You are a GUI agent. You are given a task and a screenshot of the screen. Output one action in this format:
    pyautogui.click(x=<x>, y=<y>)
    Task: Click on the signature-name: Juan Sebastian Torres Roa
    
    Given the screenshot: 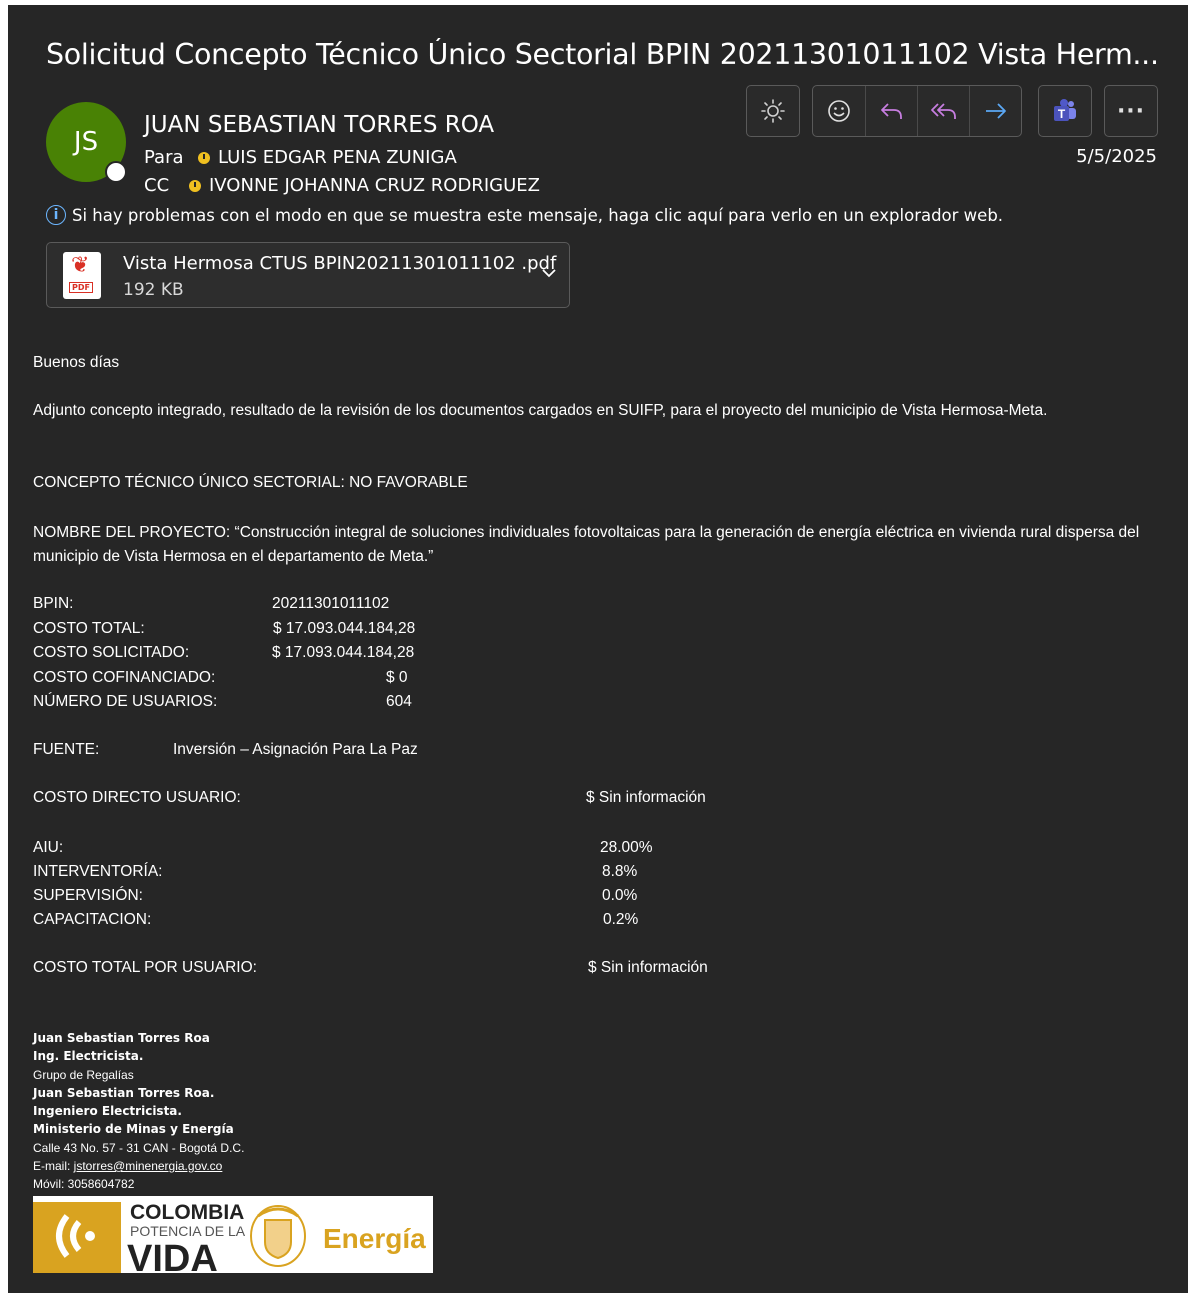 What is the action you would take?
    pyautogui.click(x=121, y=1038)
    